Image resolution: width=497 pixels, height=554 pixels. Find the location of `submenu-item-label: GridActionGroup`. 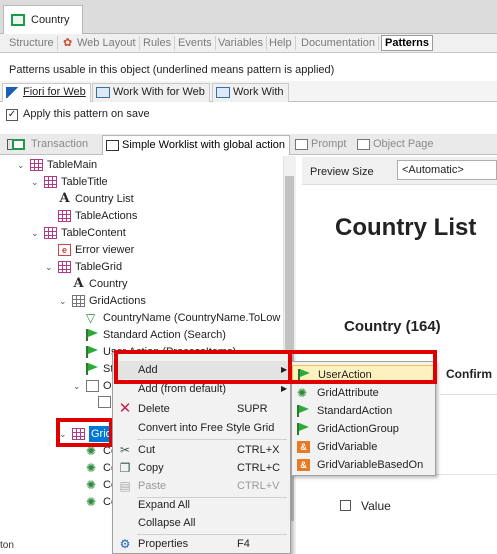

submenu-item-label: GridActionGroup is located at coordinates (358, 429).